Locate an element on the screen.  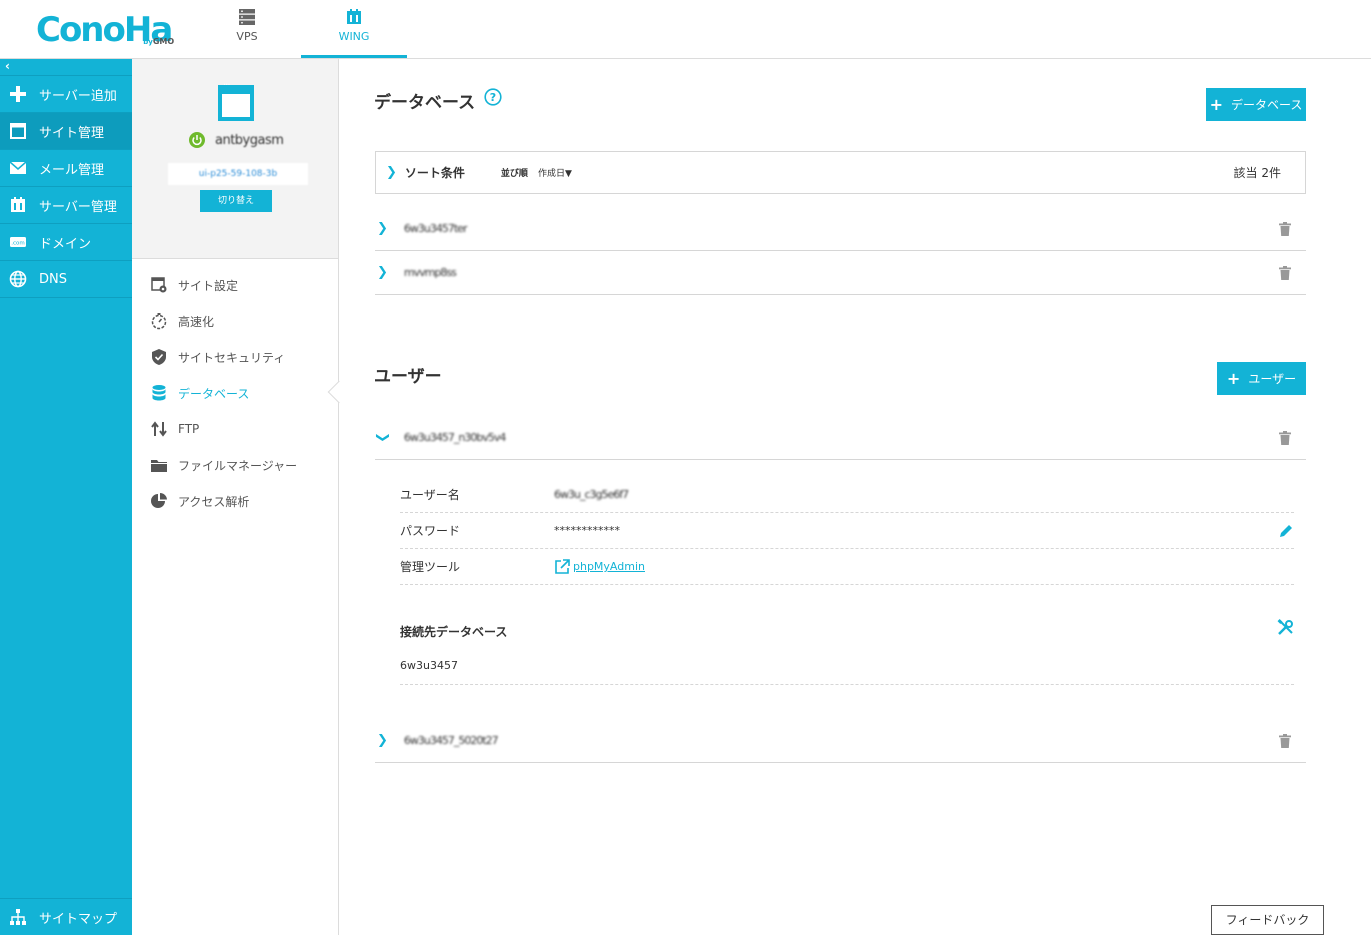
mail-icon is located at coordinates (18, 167).